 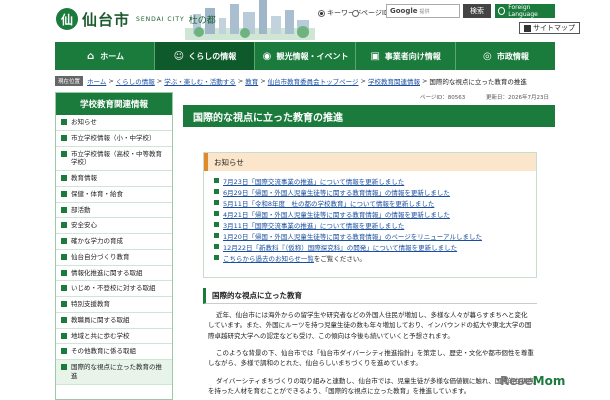 I want to click on gnav-business-label: 事業者向け情報, so click(x=412, y=56).